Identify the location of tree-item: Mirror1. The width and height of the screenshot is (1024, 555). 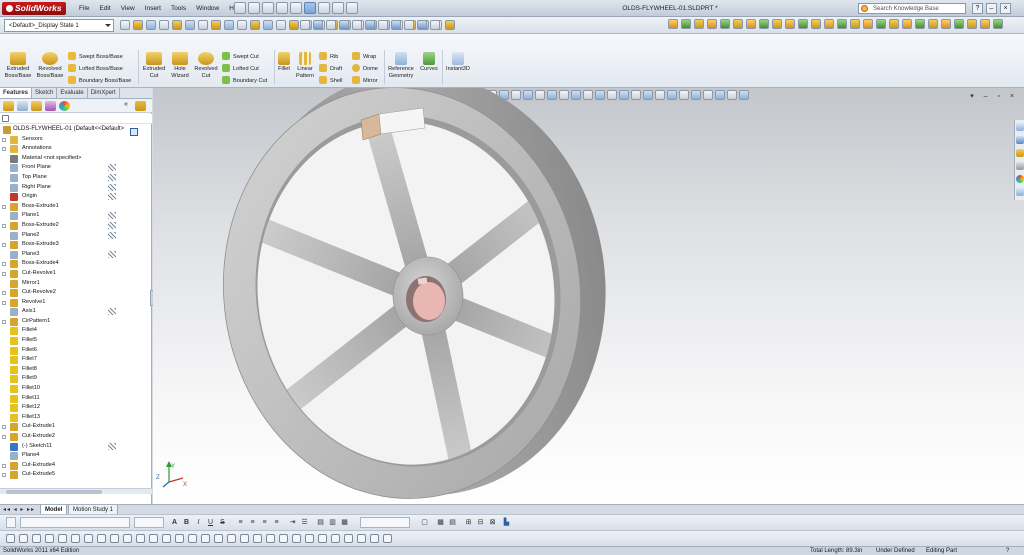
(76, 284).